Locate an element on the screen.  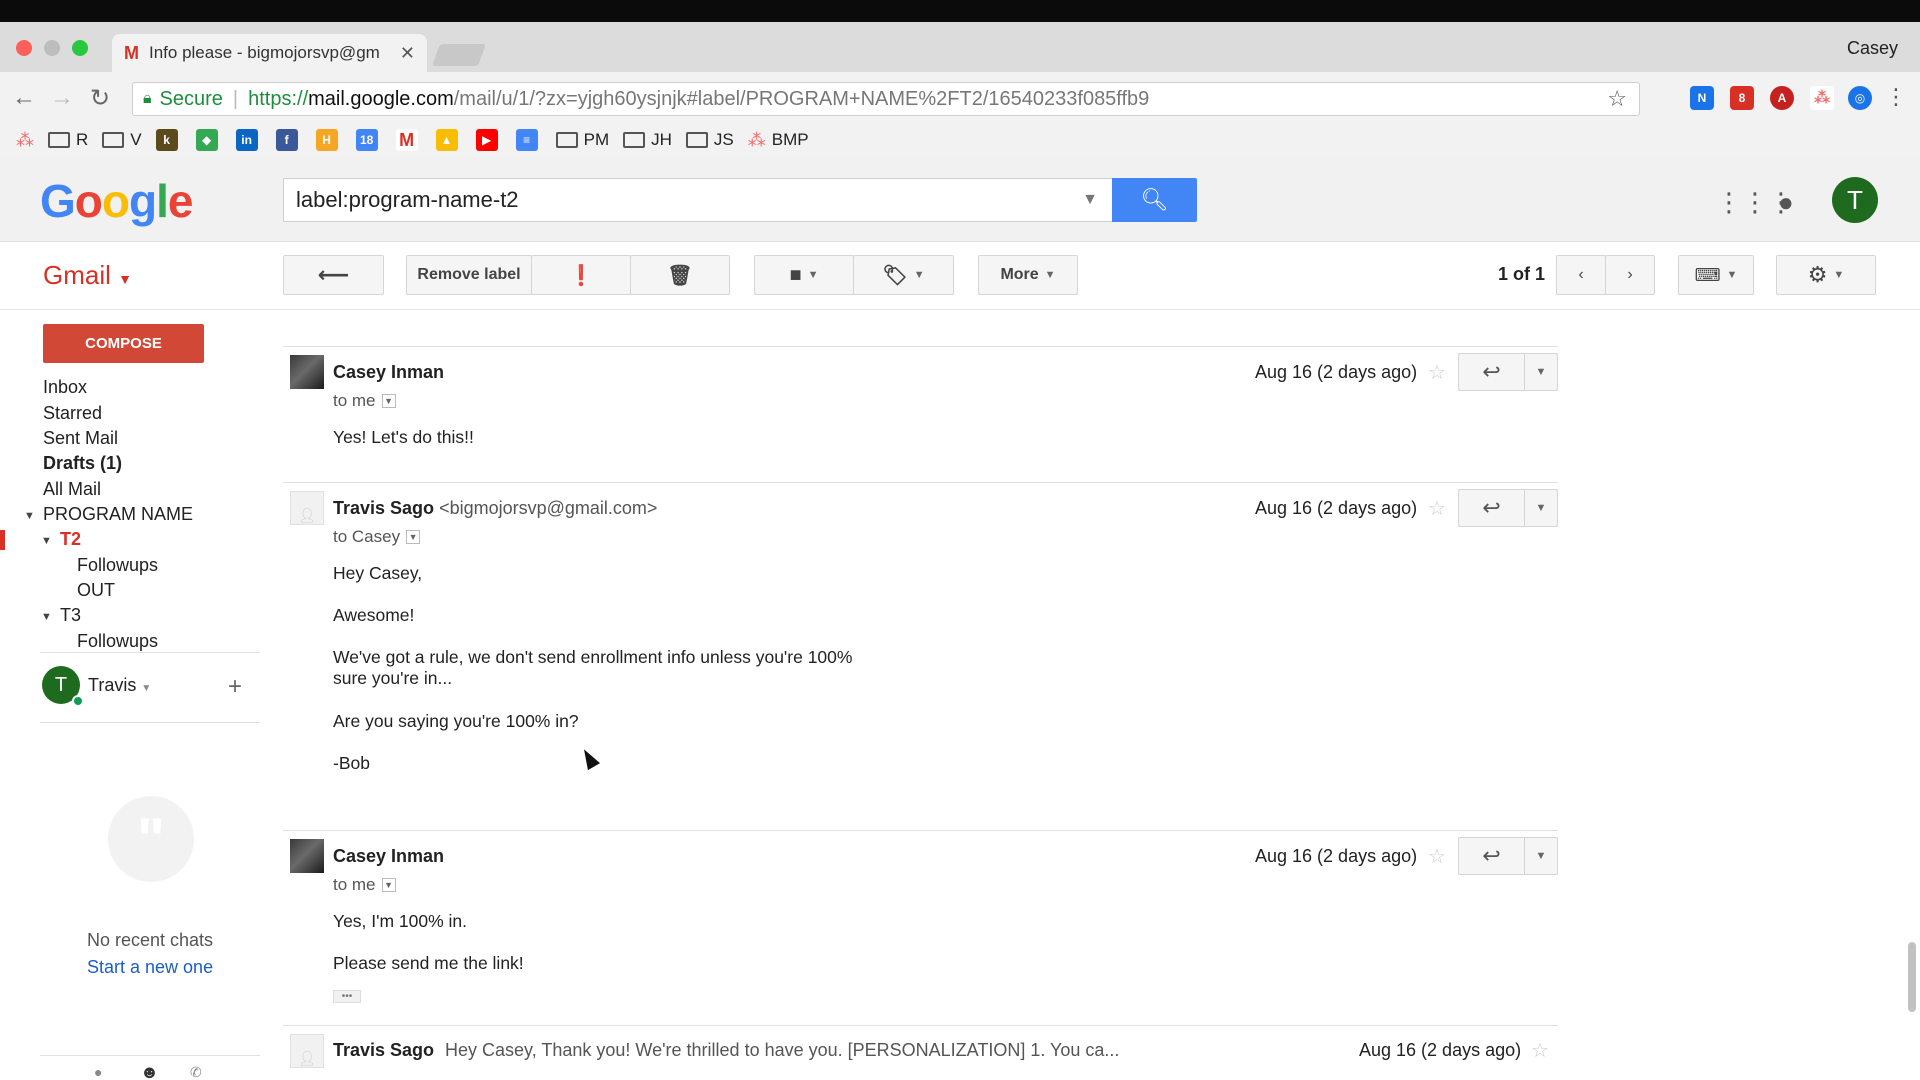
show-trimmed-content-button: ••• is located at coordinates (347, 996).